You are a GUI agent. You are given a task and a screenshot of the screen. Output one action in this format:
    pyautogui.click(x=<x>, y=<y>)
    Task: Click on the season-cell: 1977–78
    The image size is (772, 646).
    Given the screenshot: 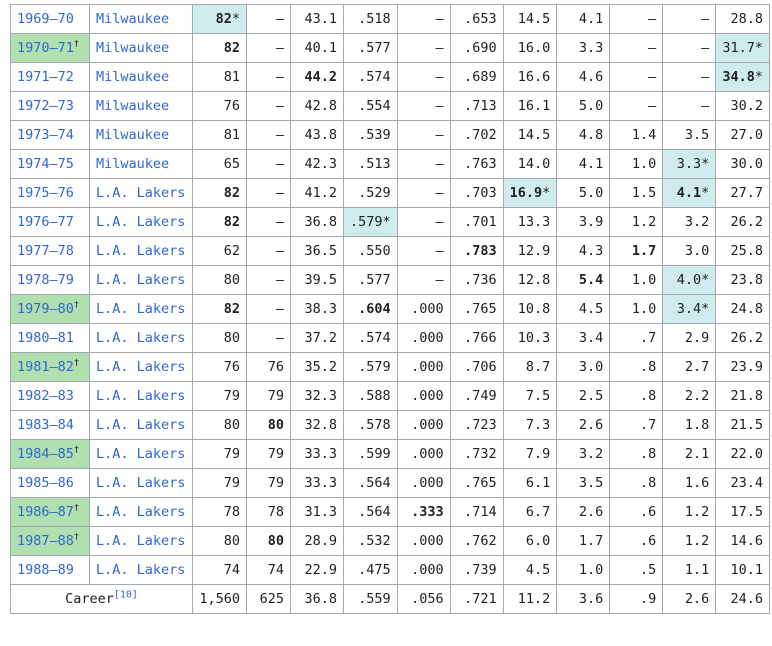 What is the action you would take?
    pyautogui.click(x=50, y=251)
    